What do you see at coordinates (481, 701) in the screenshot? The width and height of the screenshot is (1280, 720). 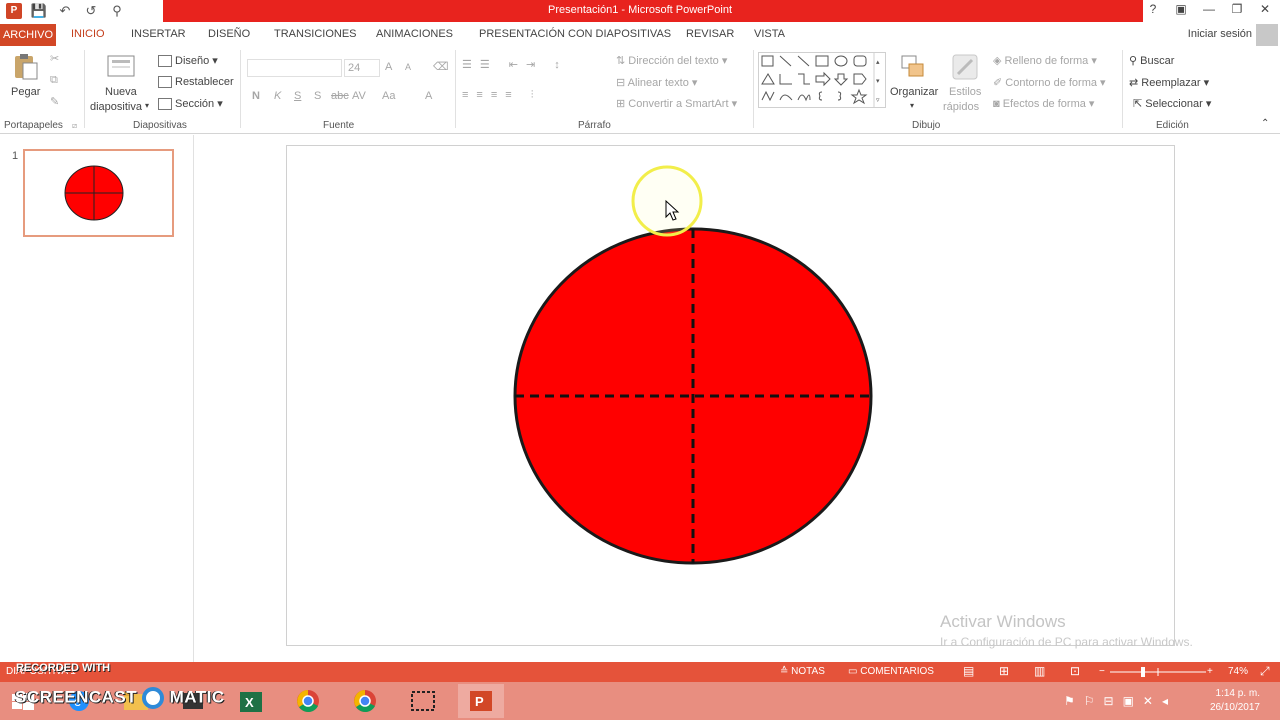 I see `powerpoint-taskbar-button: P` at bounding box center [481, 701].